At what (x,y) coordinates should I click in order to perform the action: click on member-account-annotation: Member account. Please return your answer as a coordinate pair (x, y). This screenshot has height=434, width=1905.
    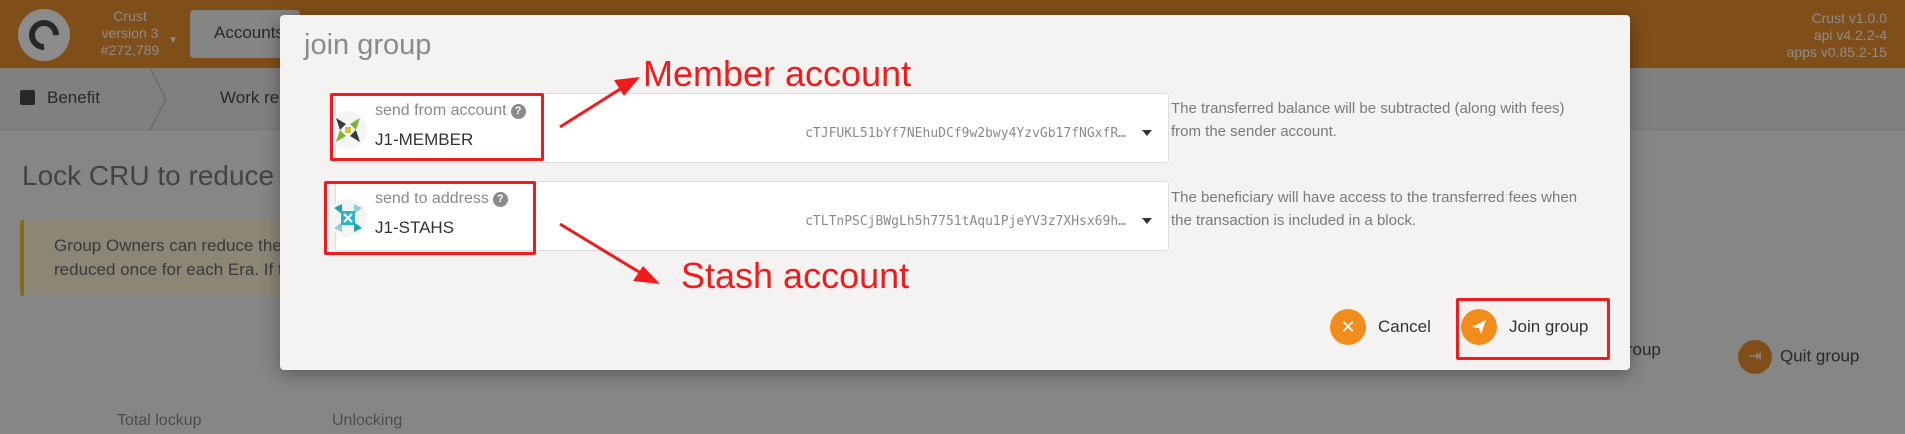
    Looking at the image, I should click on (777, 73).